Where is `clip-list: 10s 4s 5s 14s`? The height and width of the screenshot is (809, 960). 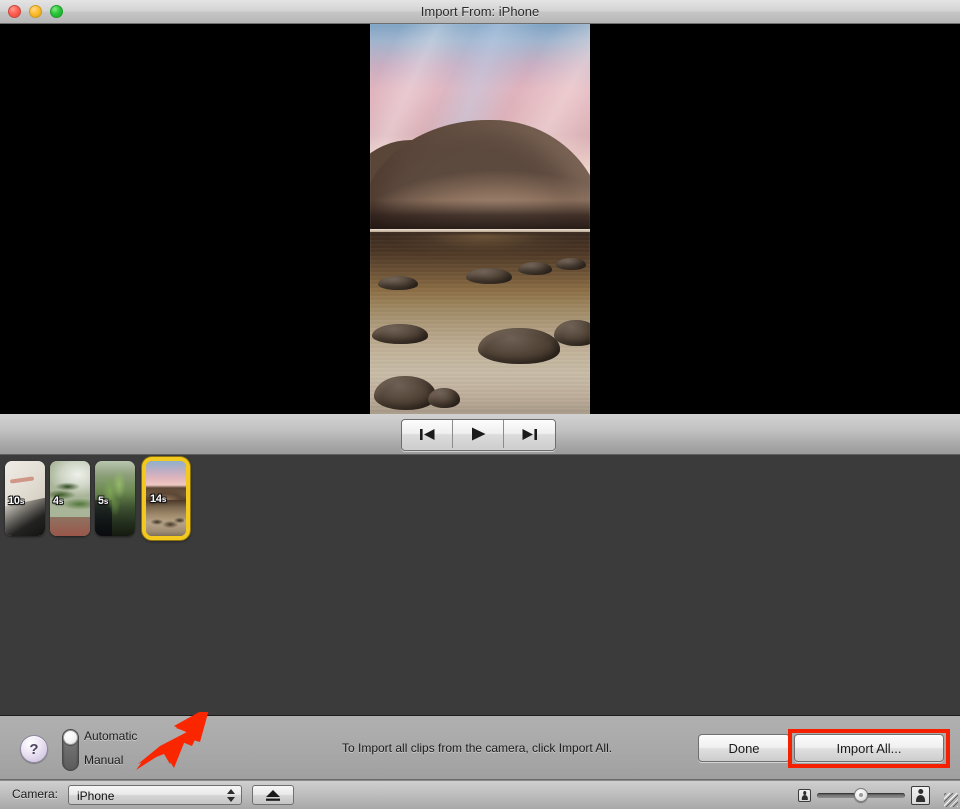
clip-list: 10s 4s 5s 14s is located at coordinates (97, 498).